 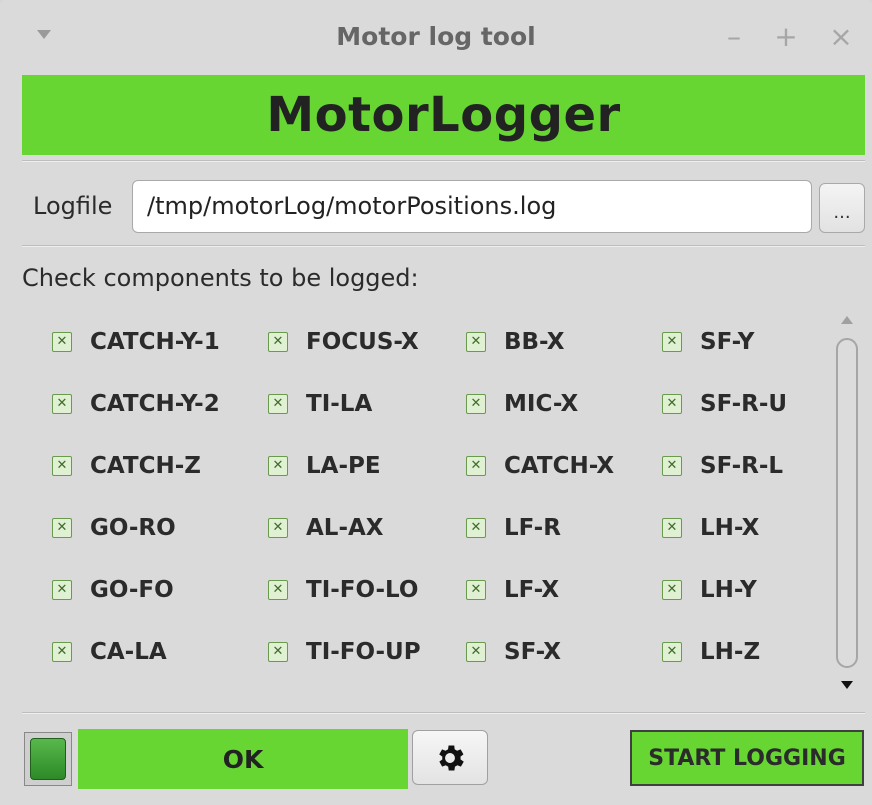 What do you see at coordinates (730, 652) in the screenshot?
I see `component-label: LH-Z` at bounding box center [730, 652].